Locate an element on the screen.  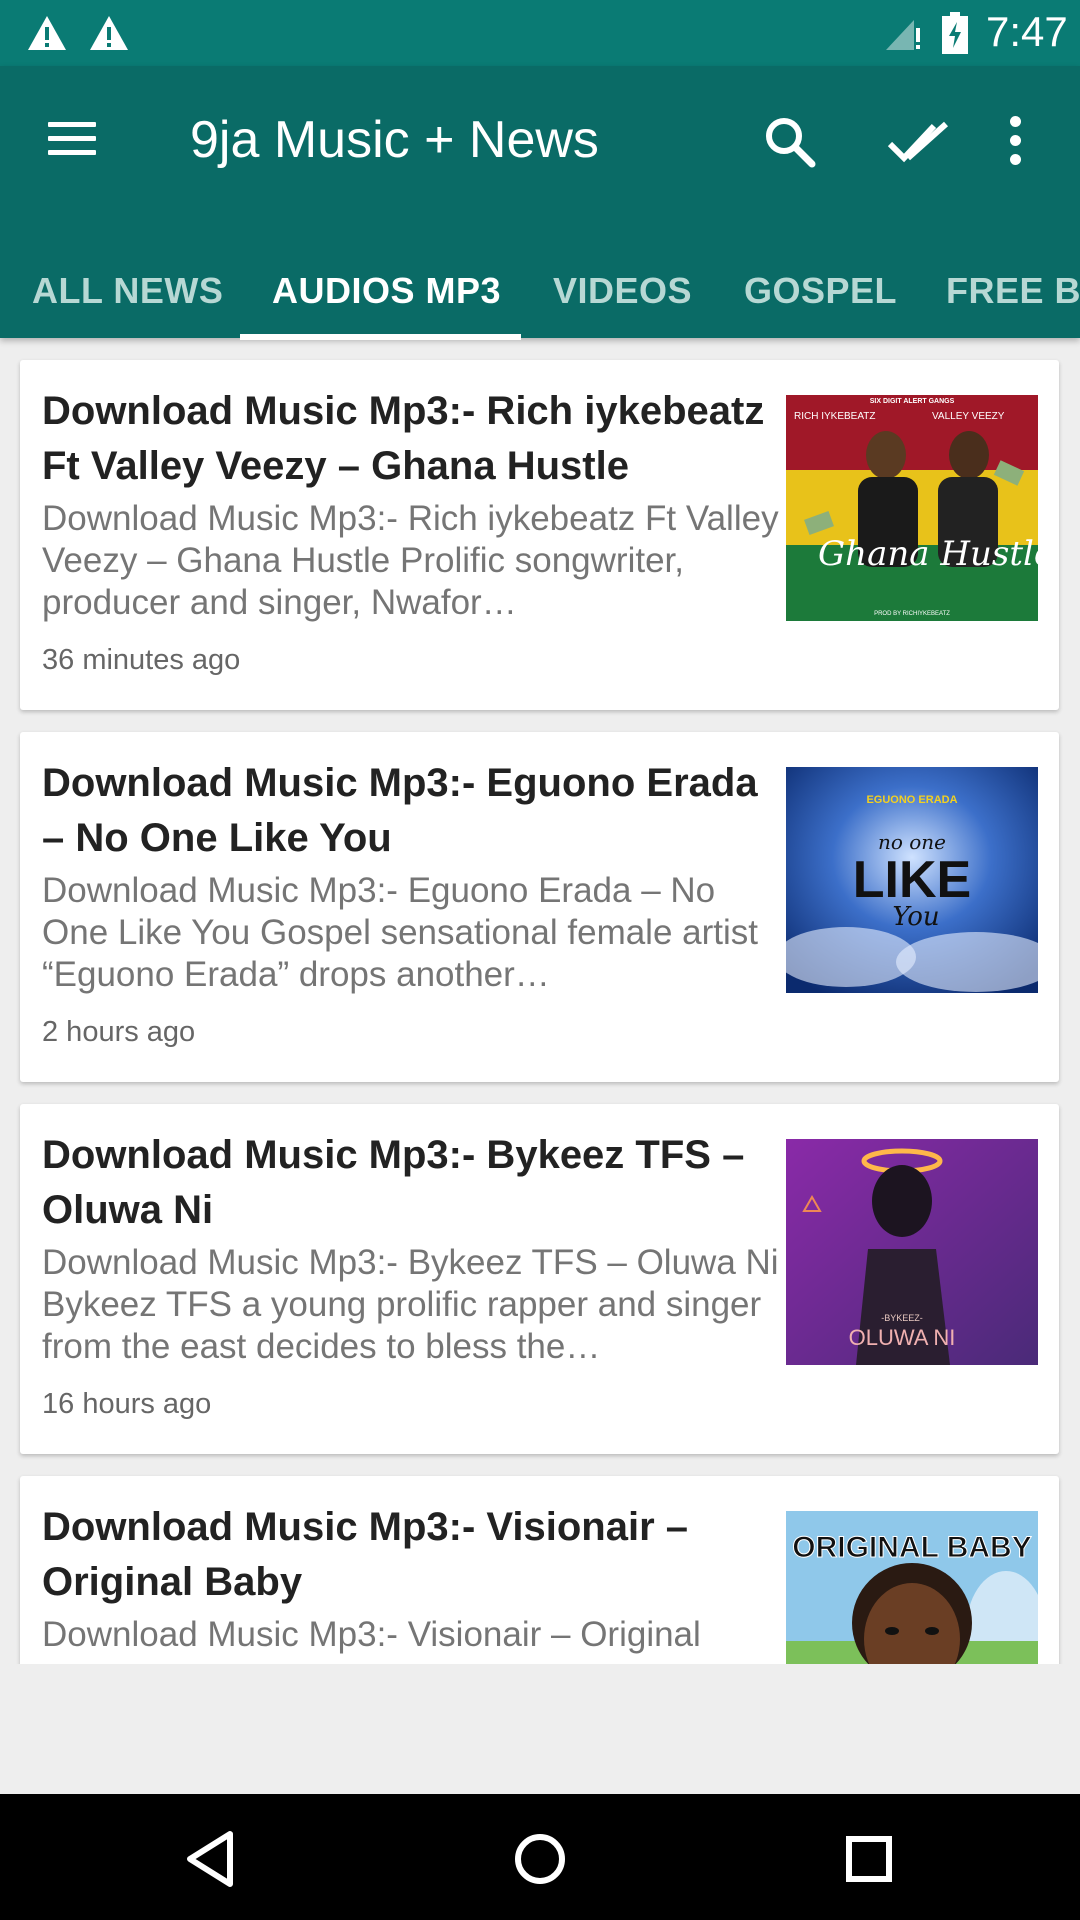
status-time: 7:47 is located at coordinates (1027, 31).